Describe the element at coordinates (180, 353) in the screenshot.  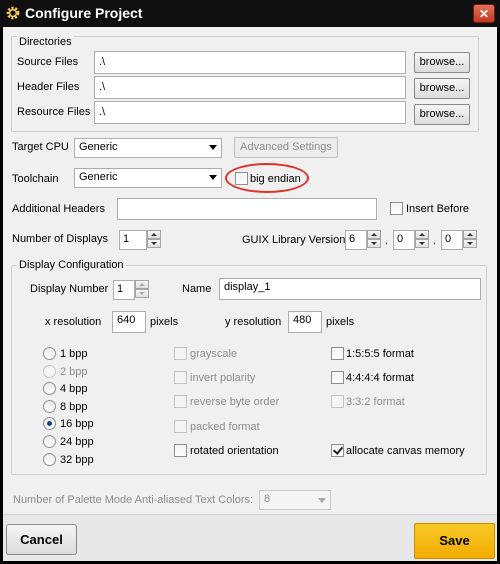
I see `grayscale-checkbox` at that location.